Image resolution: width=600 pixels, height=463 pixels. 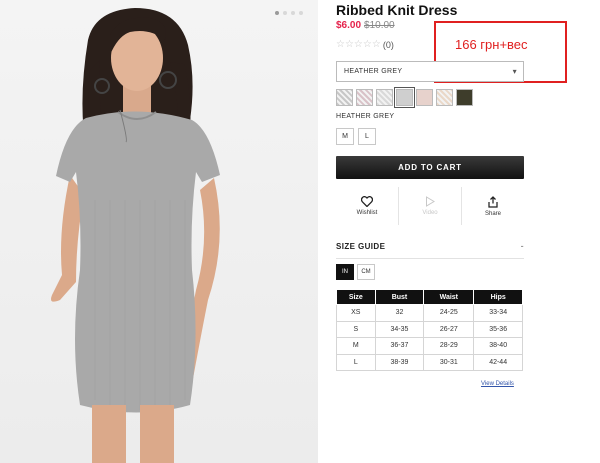 What do you see at coordinates (498, 346) in the screenshot?
I see `table-cell: 38-40` at bounding box center [498, 346].